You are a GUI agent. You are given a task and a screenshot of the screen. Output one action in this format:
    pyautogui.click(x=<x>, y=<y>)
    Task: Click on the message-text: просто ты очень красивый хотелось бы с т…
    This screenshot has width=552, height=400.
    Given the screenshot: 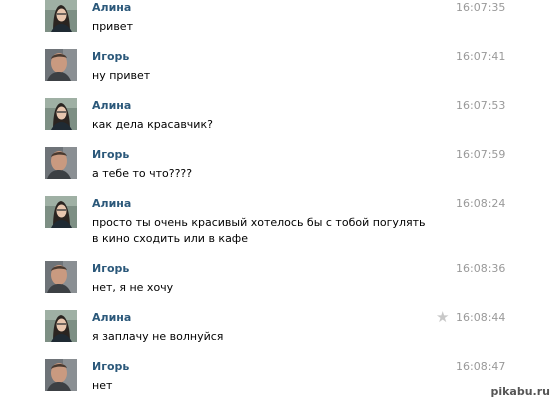 What is the action you would take?
    pyautogui.click(x=259, y=230)
    